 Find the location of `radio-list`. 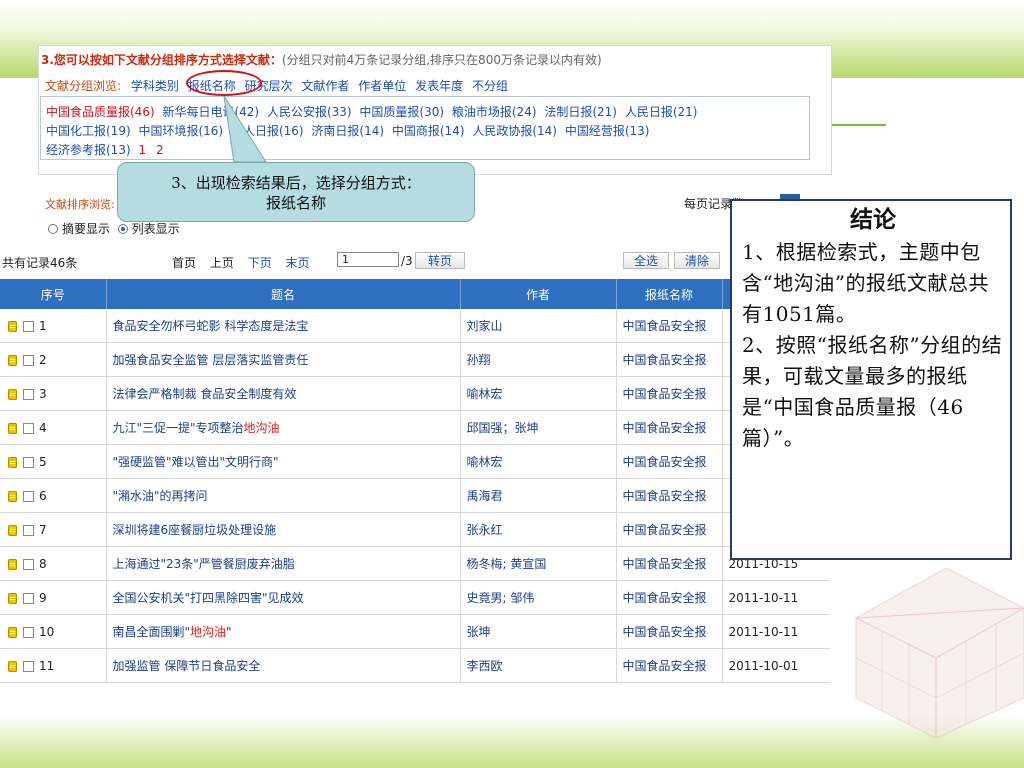

radio-list is located at coordinates (122, 229).